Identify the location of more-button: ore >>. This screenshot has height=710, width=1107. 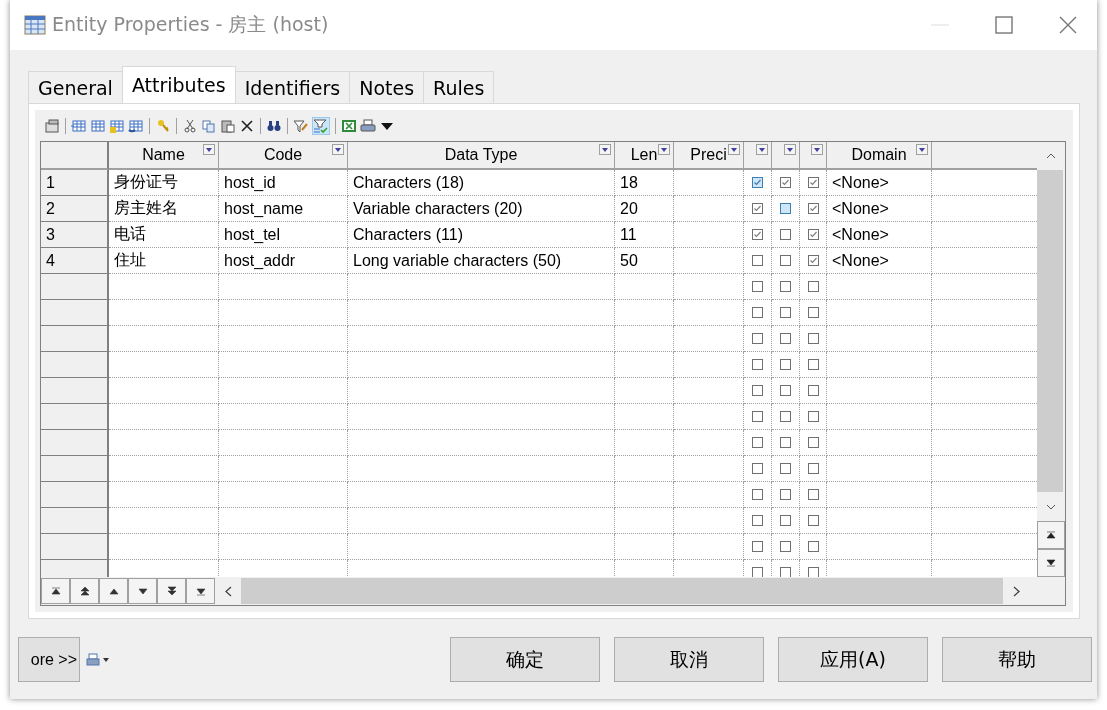
(49, 659).